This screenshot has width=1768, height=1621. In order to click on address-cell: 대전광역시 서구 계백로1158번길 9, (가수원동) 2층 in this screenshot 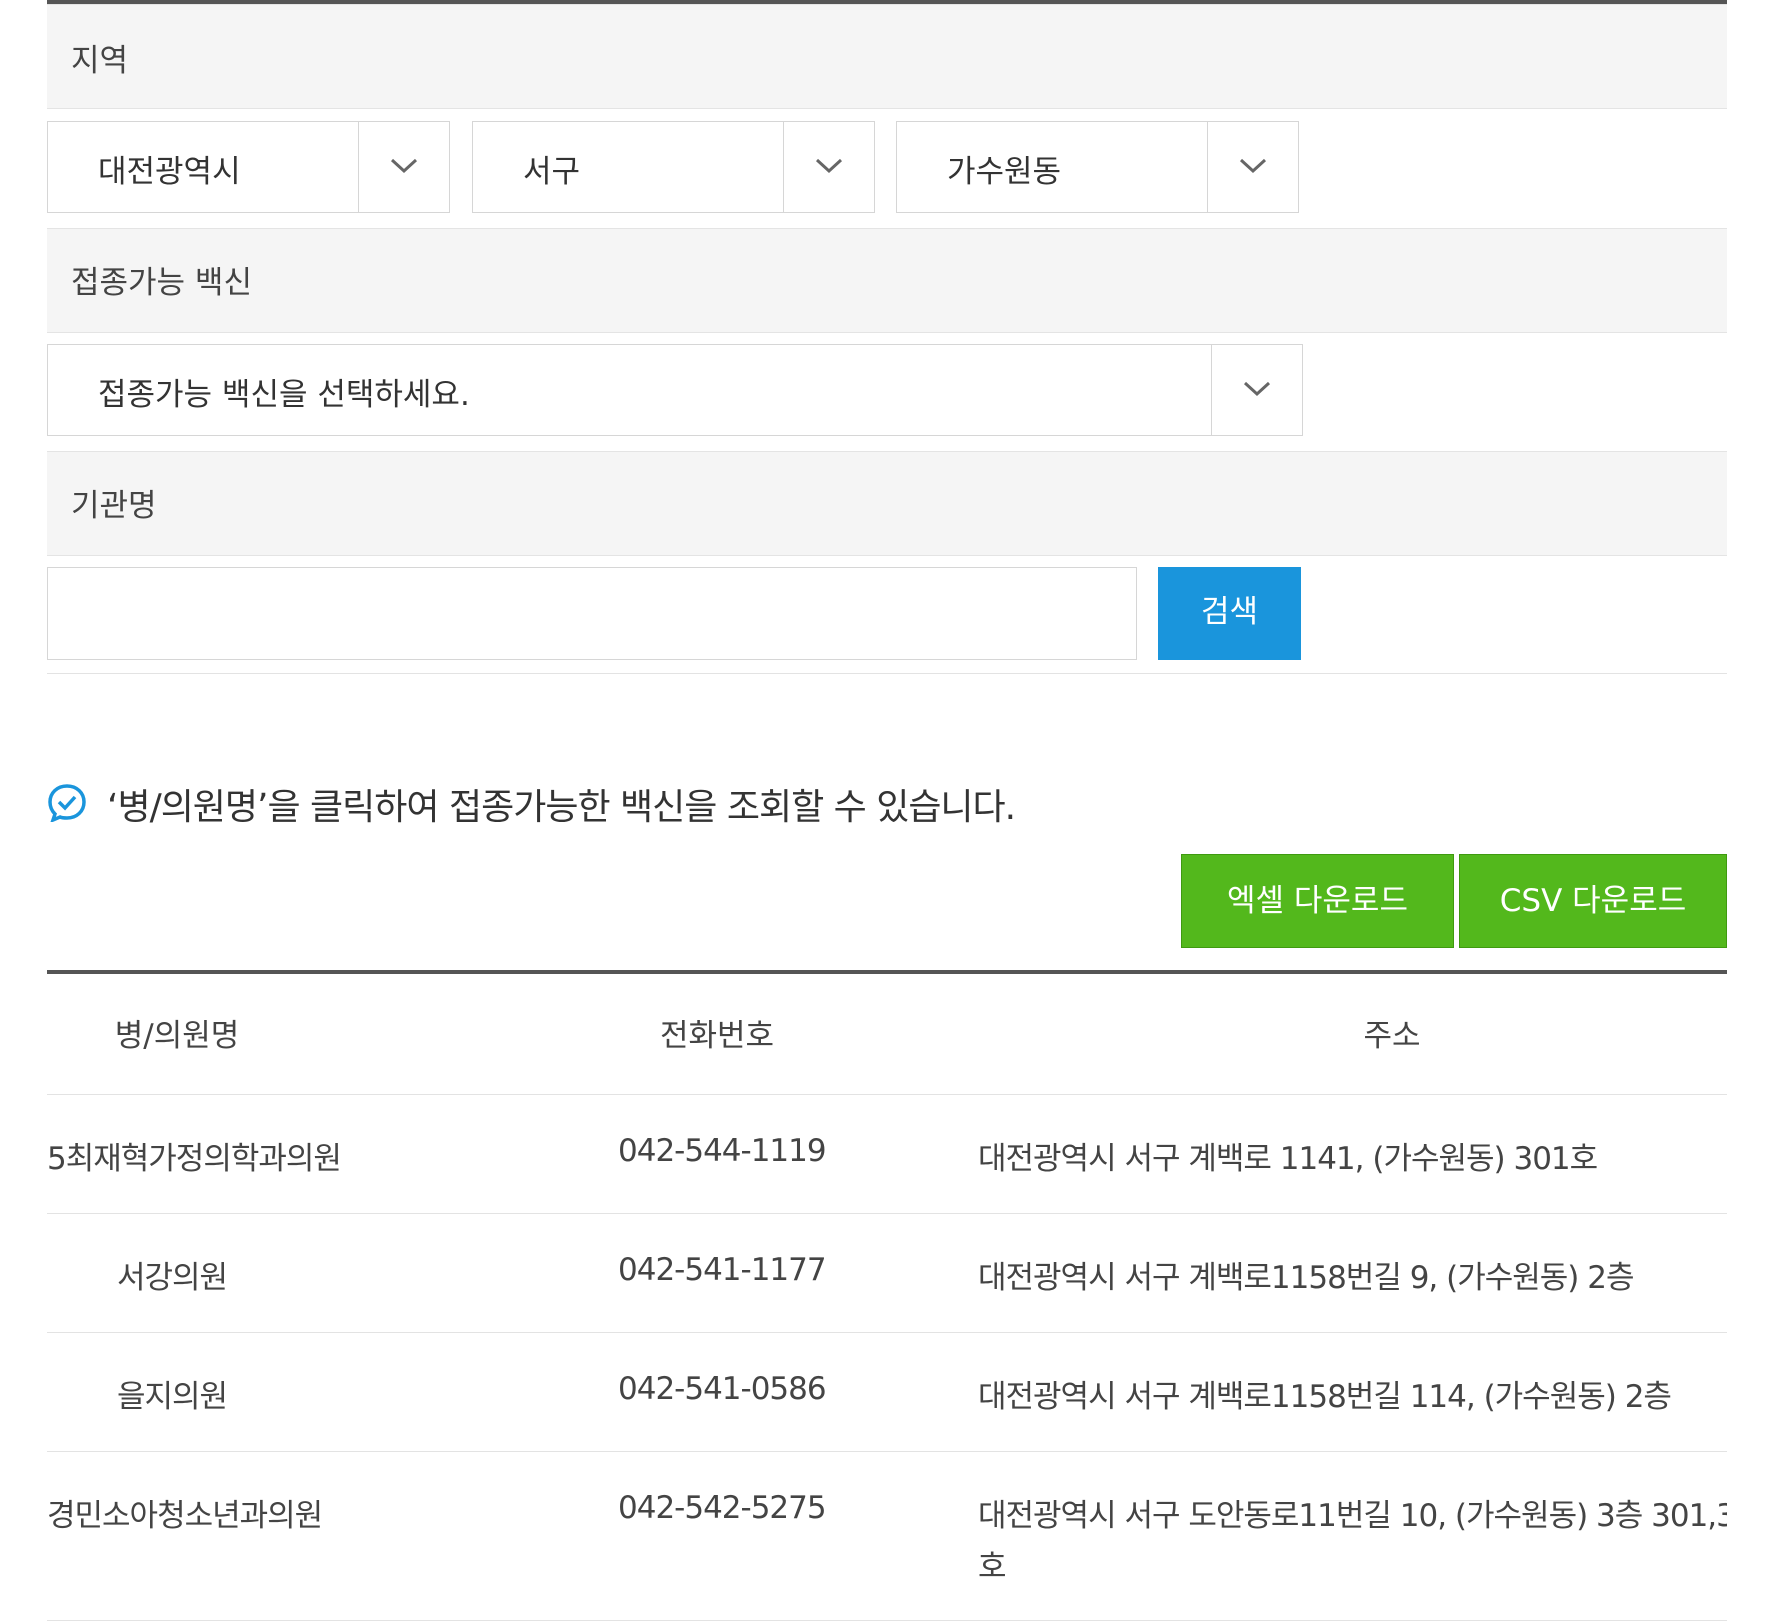, I will do `click(1306, 1278)`.